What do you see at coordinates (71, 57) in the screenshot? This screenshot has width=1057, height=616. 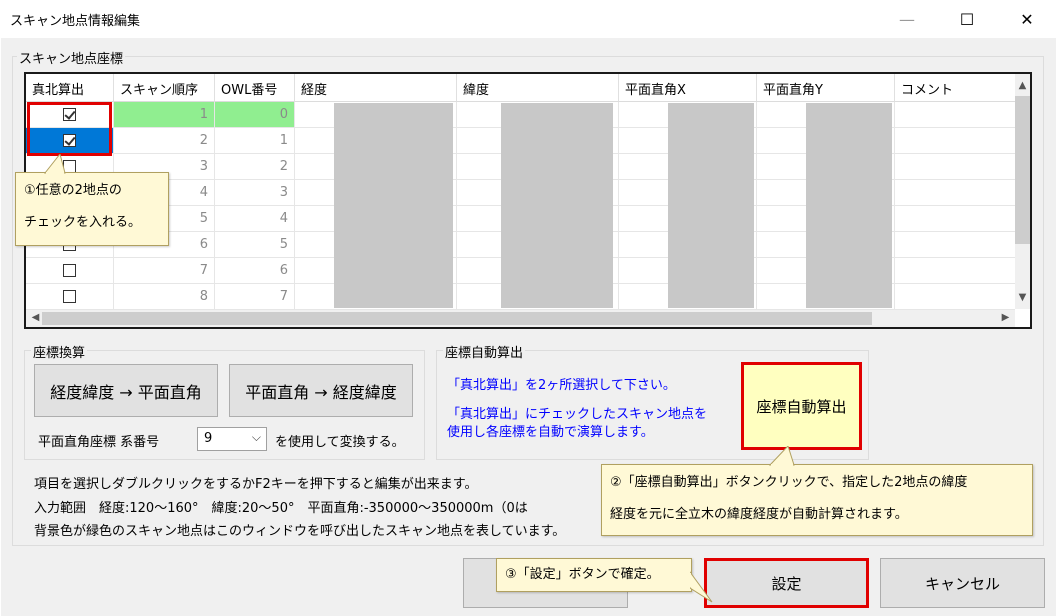 I see `scan-point-group-label: スキャン地点座標` at bounding box center [71, 57].